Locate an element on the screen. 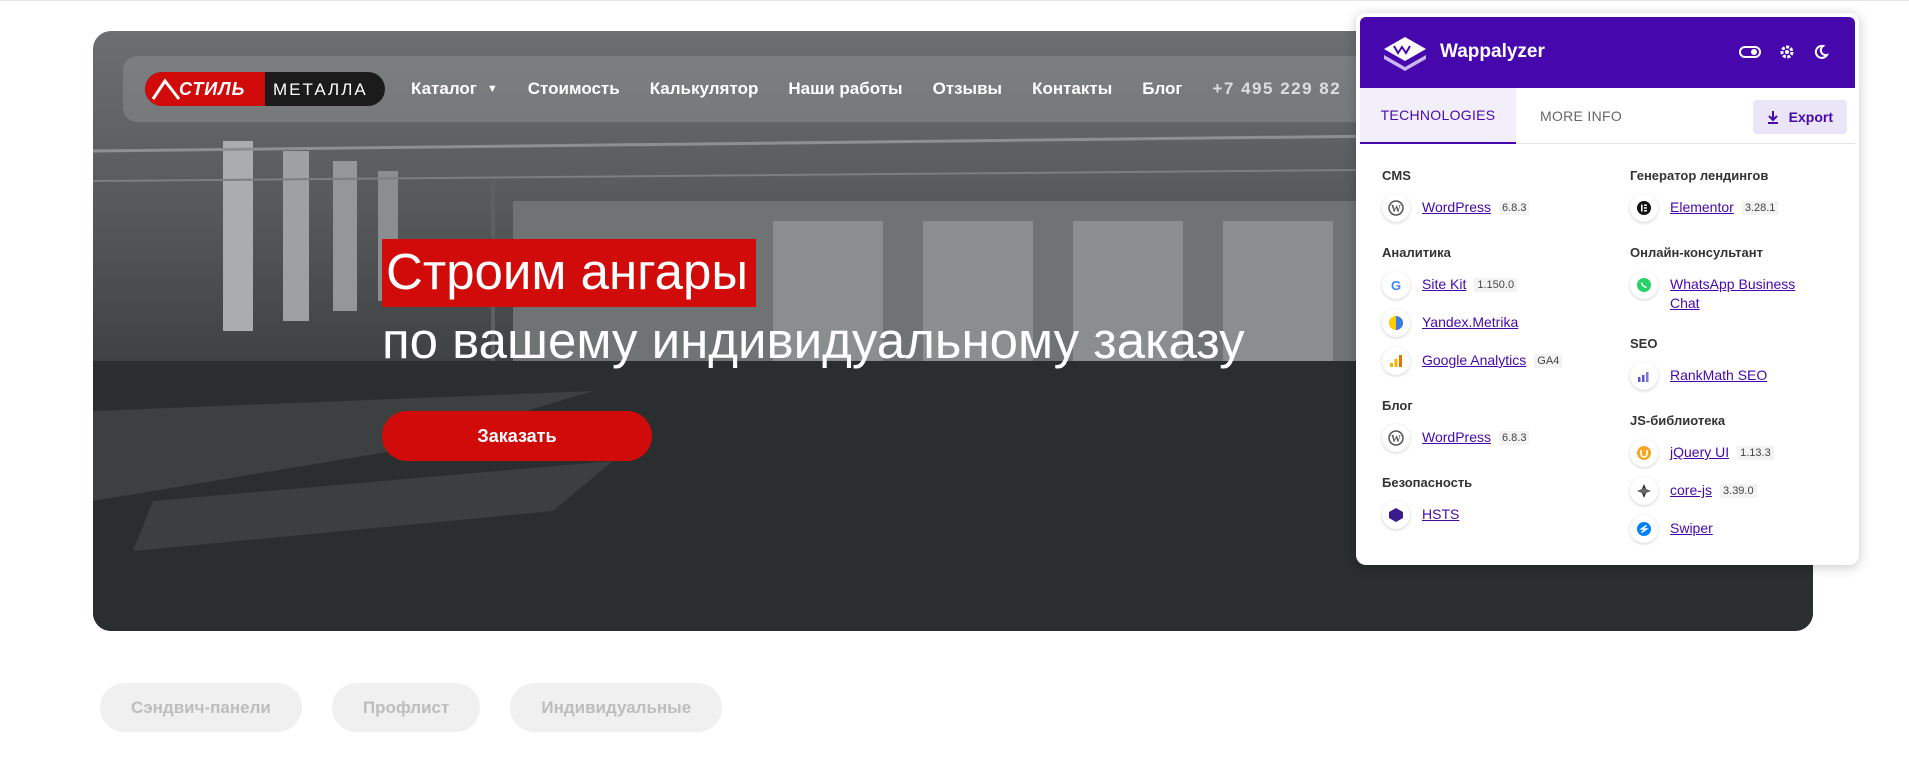 This screenshot has height=759, width=1909. toggle-icon is located at coordinates (1750, 52).